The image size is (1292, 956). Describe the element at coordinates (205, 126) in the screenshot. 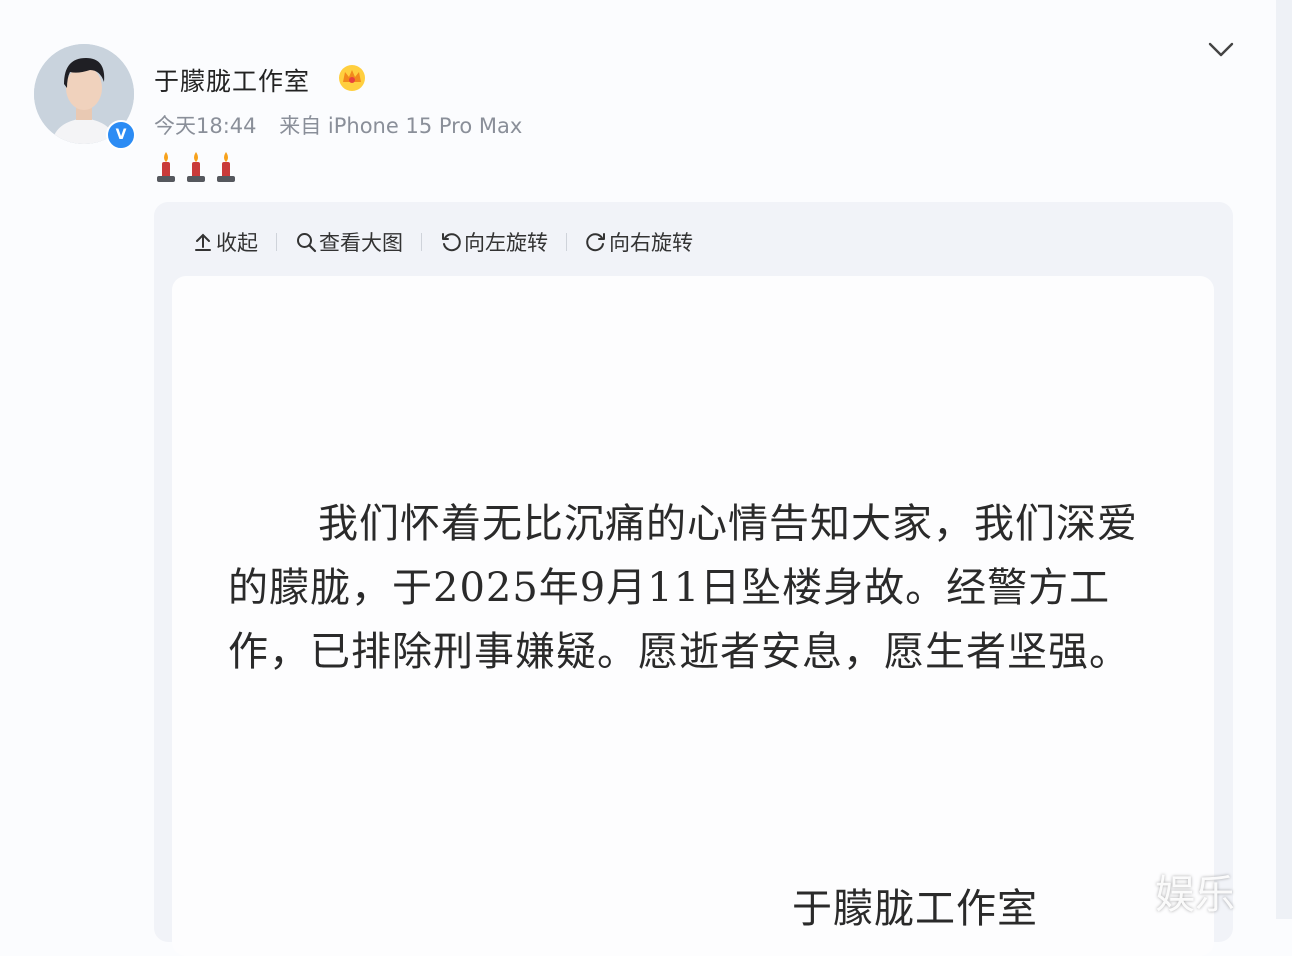

I see `post-time: 今天18:44` at that location.